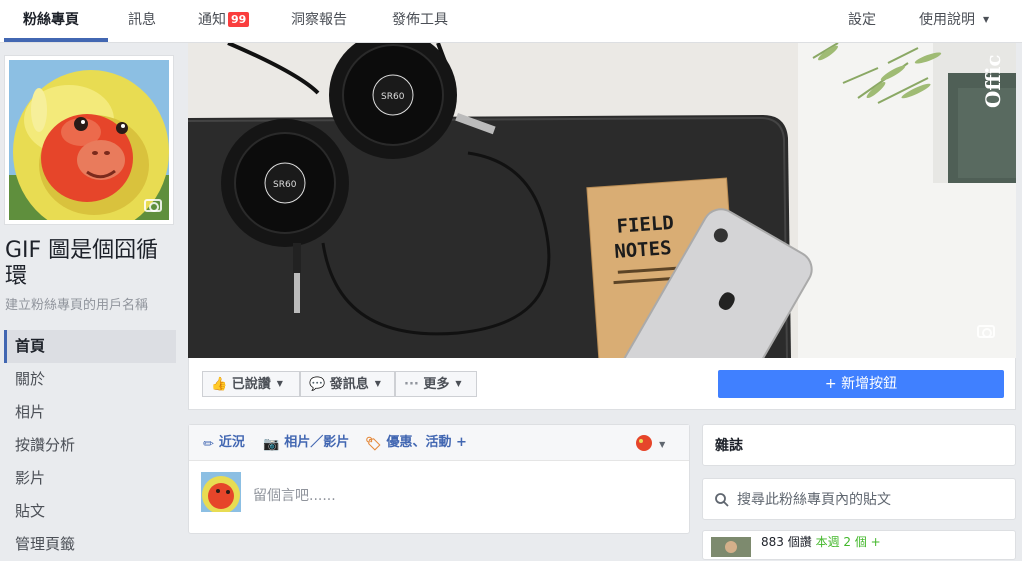  I want to click on liked-button: 👍 已說讚 ▼, so click(251, 384).